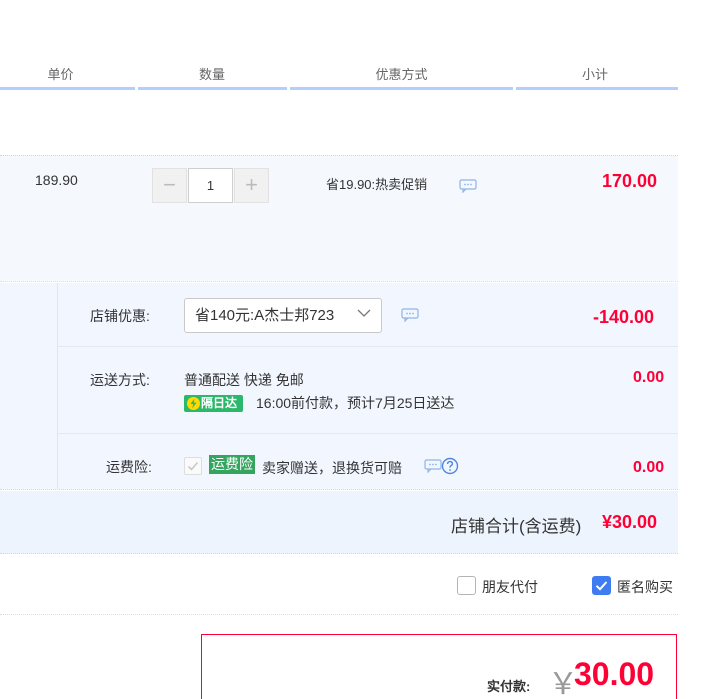 The image size is (701, 699). Describe the element at coordinates (193, 466) in the screenshot. I see `insurance-checkbox` at that location.